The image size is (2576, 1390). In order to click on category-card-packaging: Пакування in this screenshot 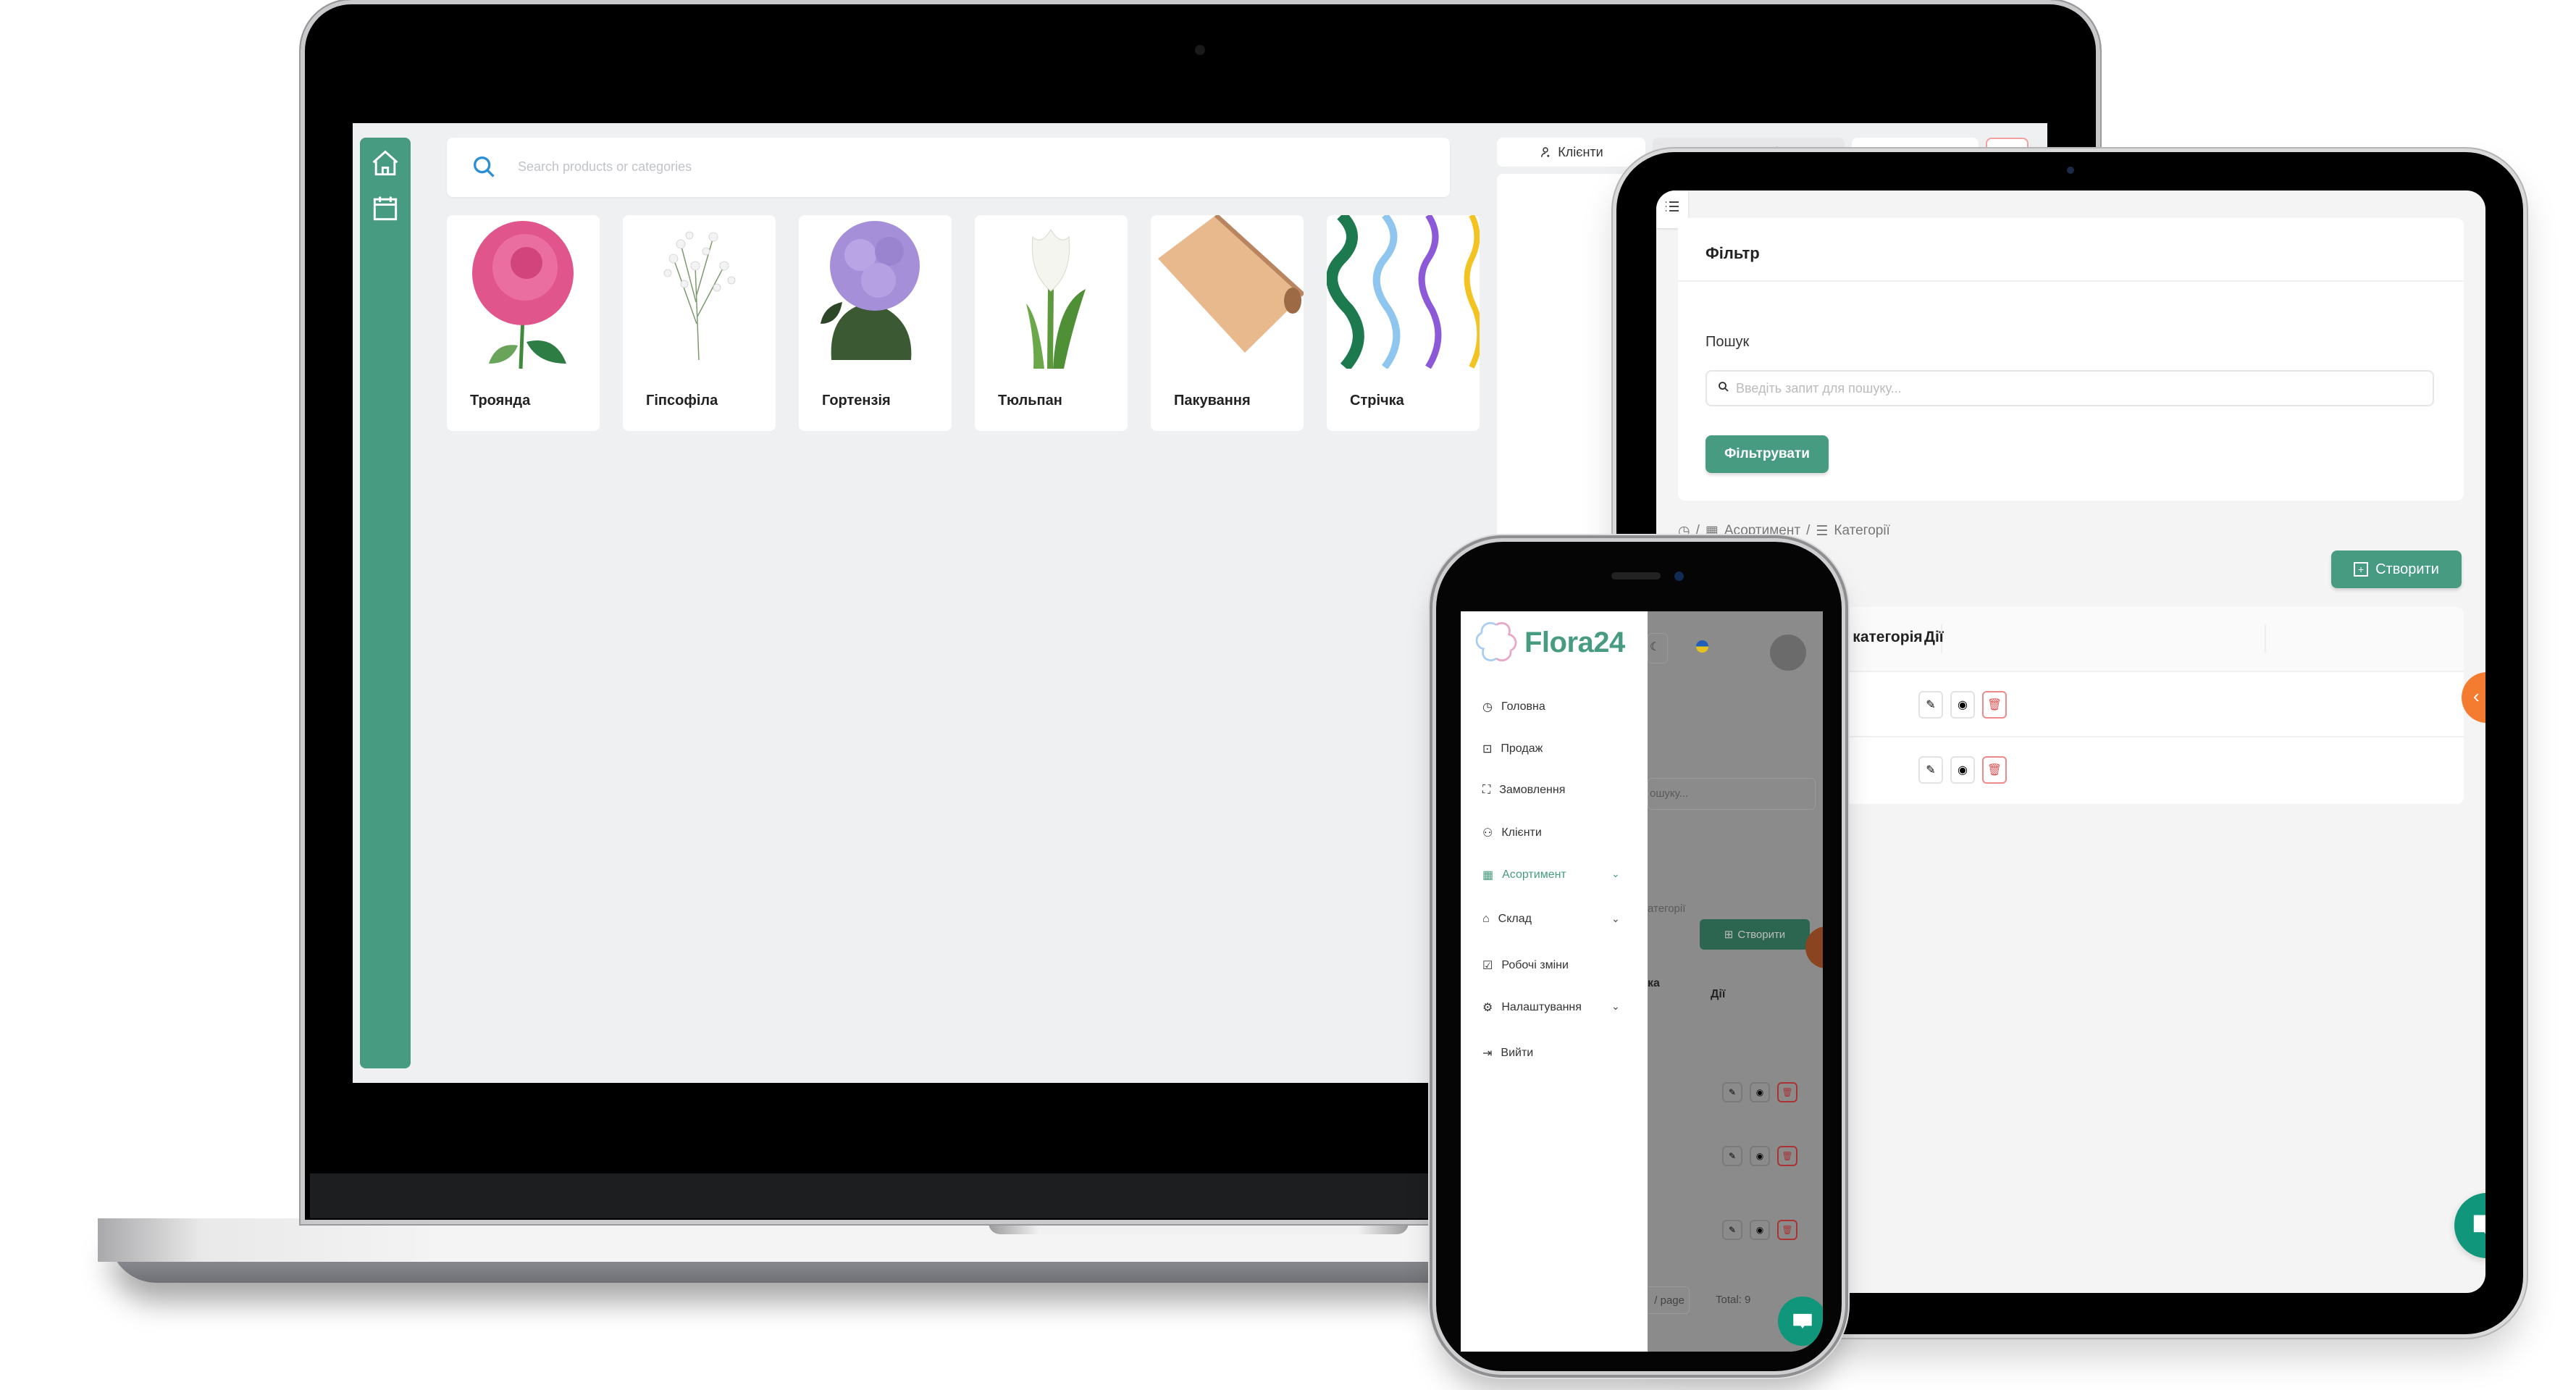, I will do `click(1227, 323)`.